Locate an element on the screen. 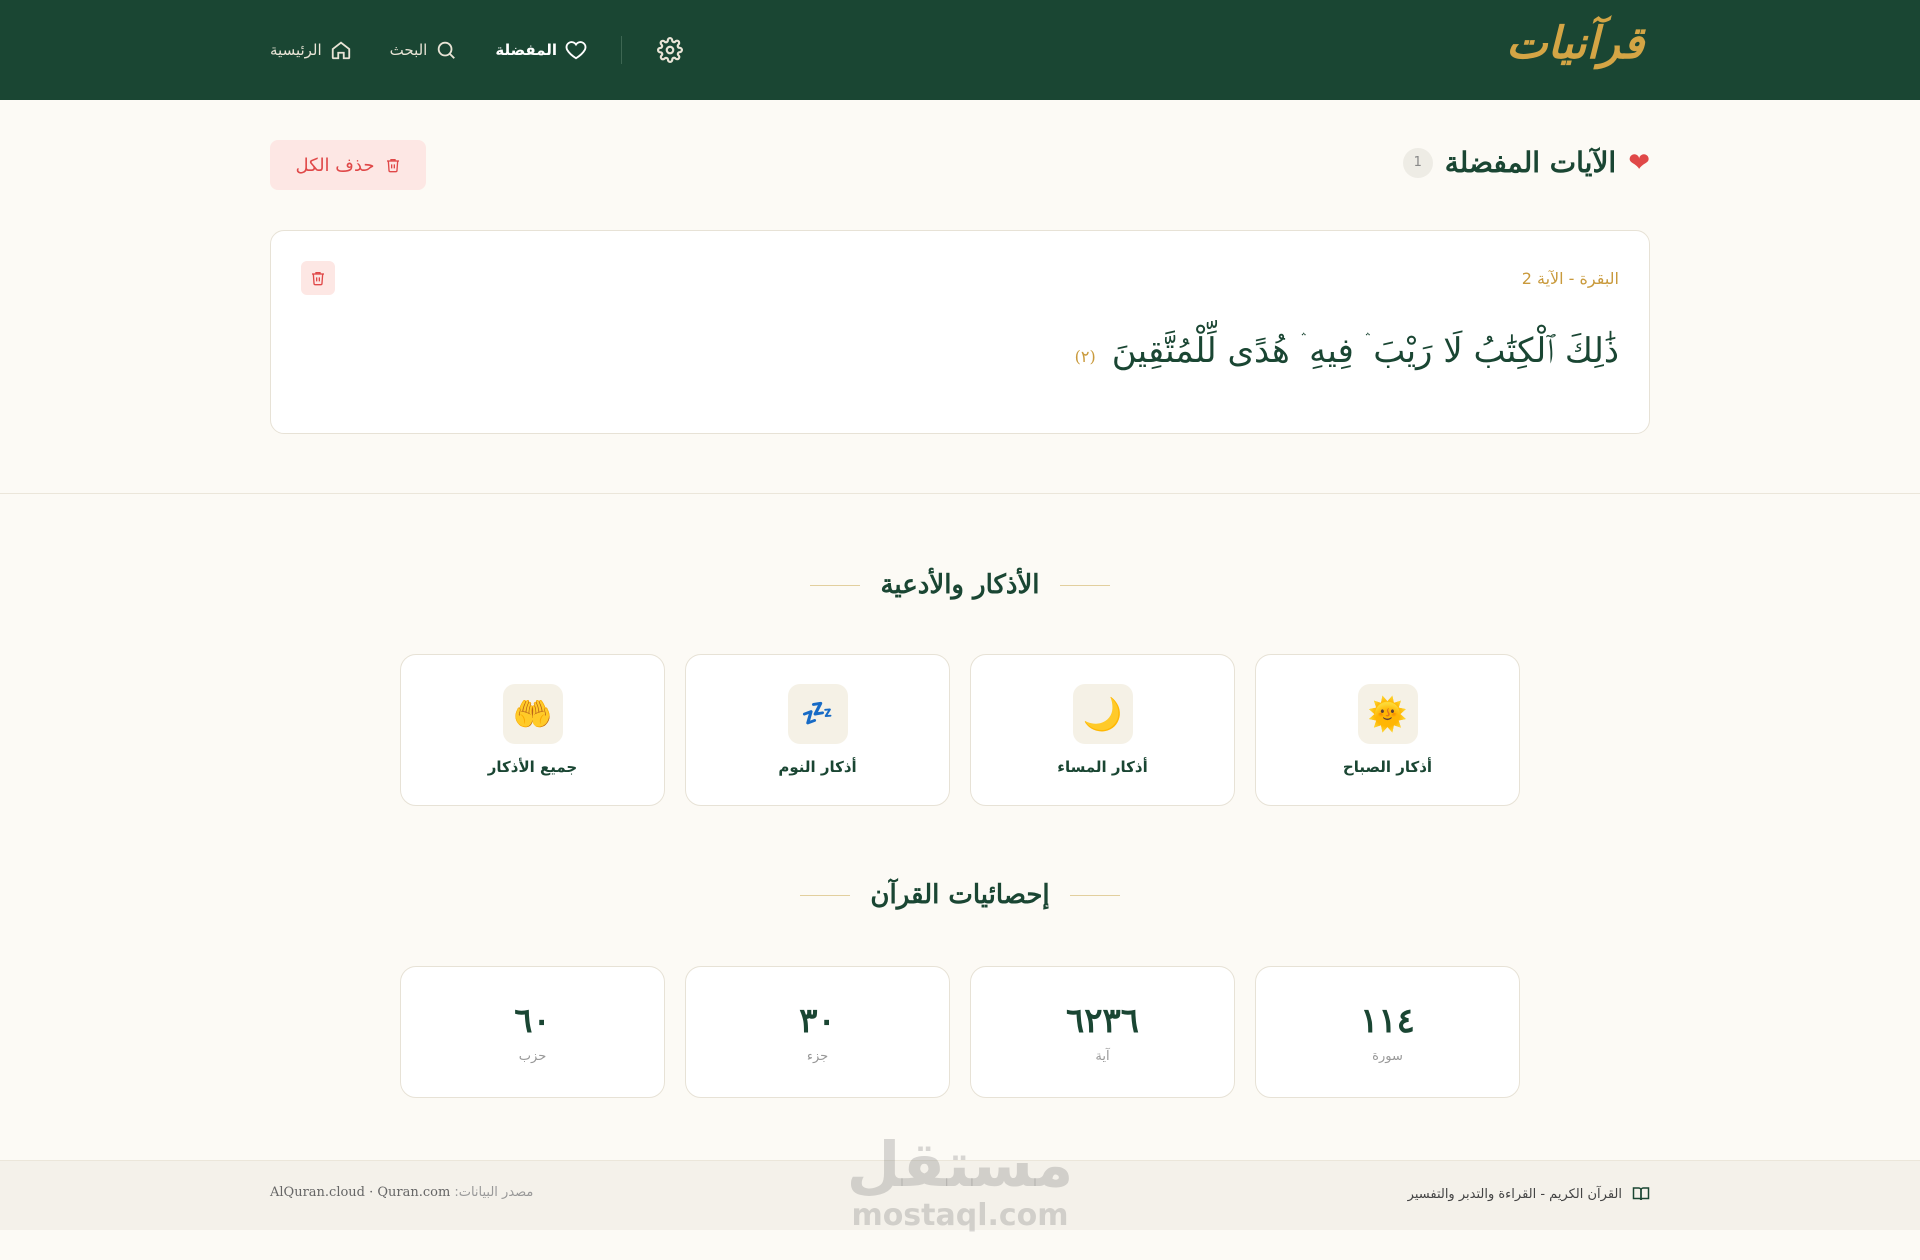 Image resolution: width=1920 pixels, height=1260 pixels. adhkar-card-sleep: 💤 أذكار النوم is located at coordinates (817, 730).